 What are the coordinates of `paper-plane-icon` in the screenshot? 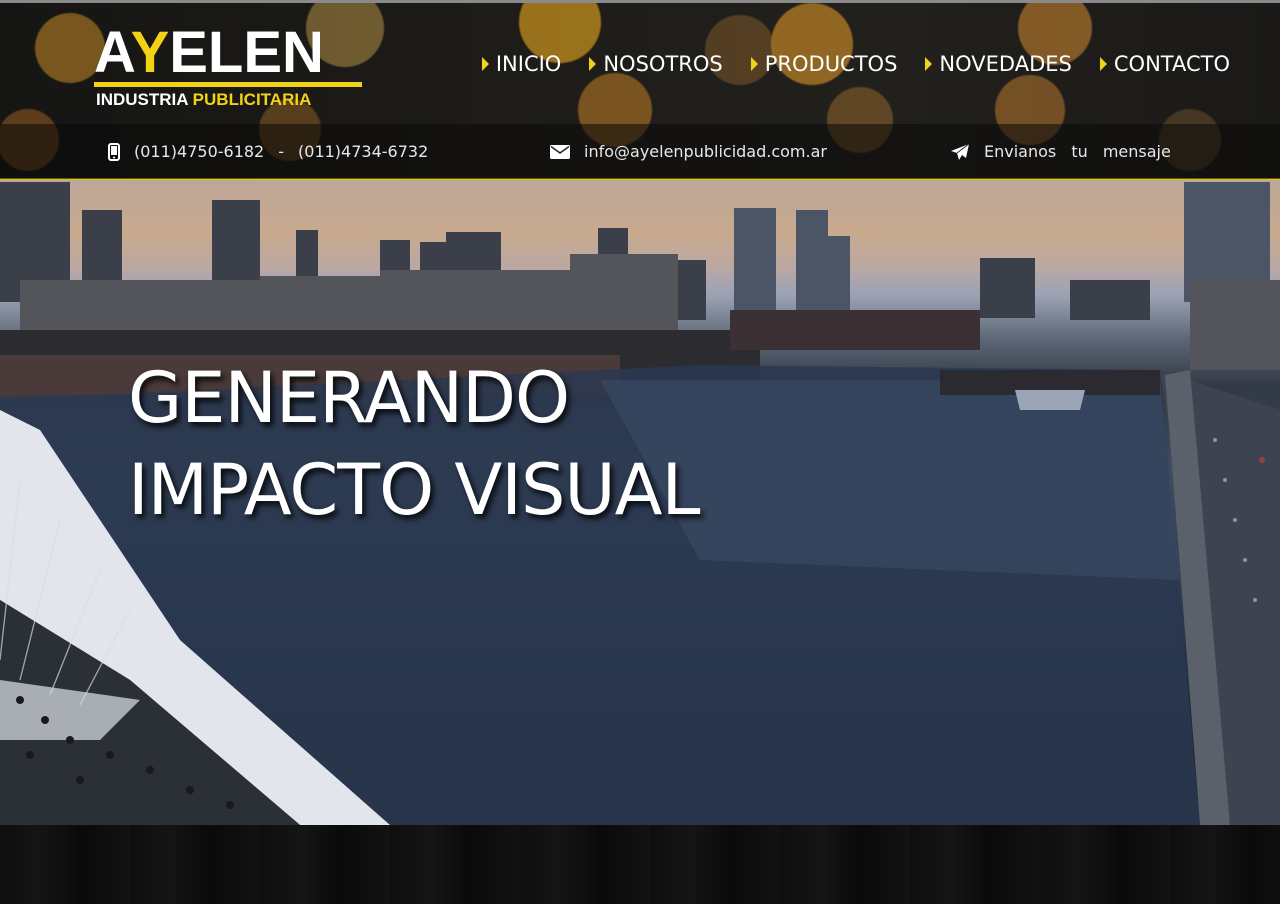 It's located at (960, 151).